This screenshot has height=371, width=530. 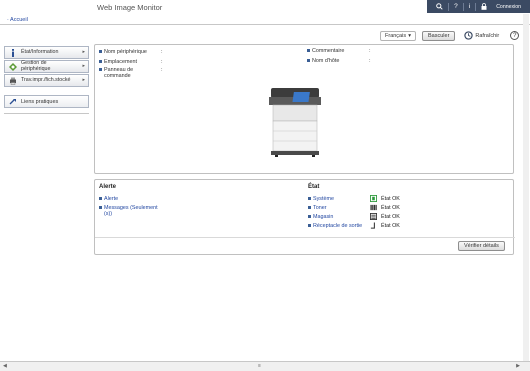 What do you see at coordinates (390, 199) in the screenshot?
I see `system-status-value: État OK` at bounding box center [390, 199].